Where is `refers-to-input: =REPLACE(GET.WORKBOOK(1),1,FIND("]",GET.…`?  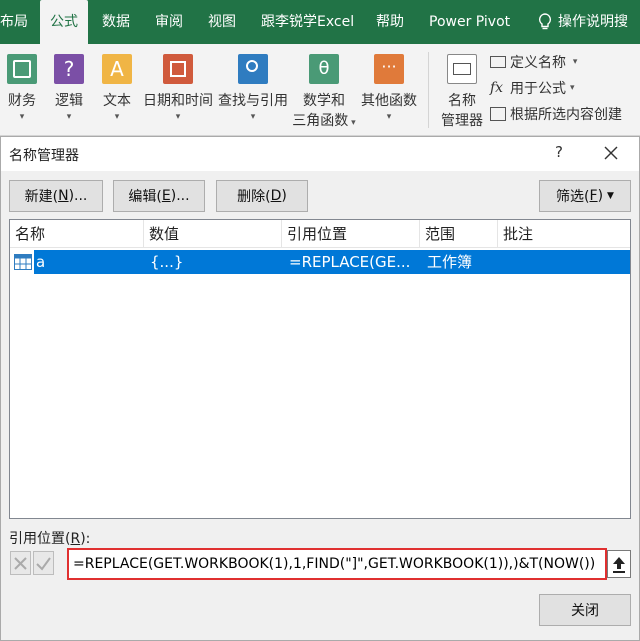 refers-to-input: =REPLACE(GET.WORKBOOK(1),1,FIND("]",GET.… is located at coordinates (337, 564).